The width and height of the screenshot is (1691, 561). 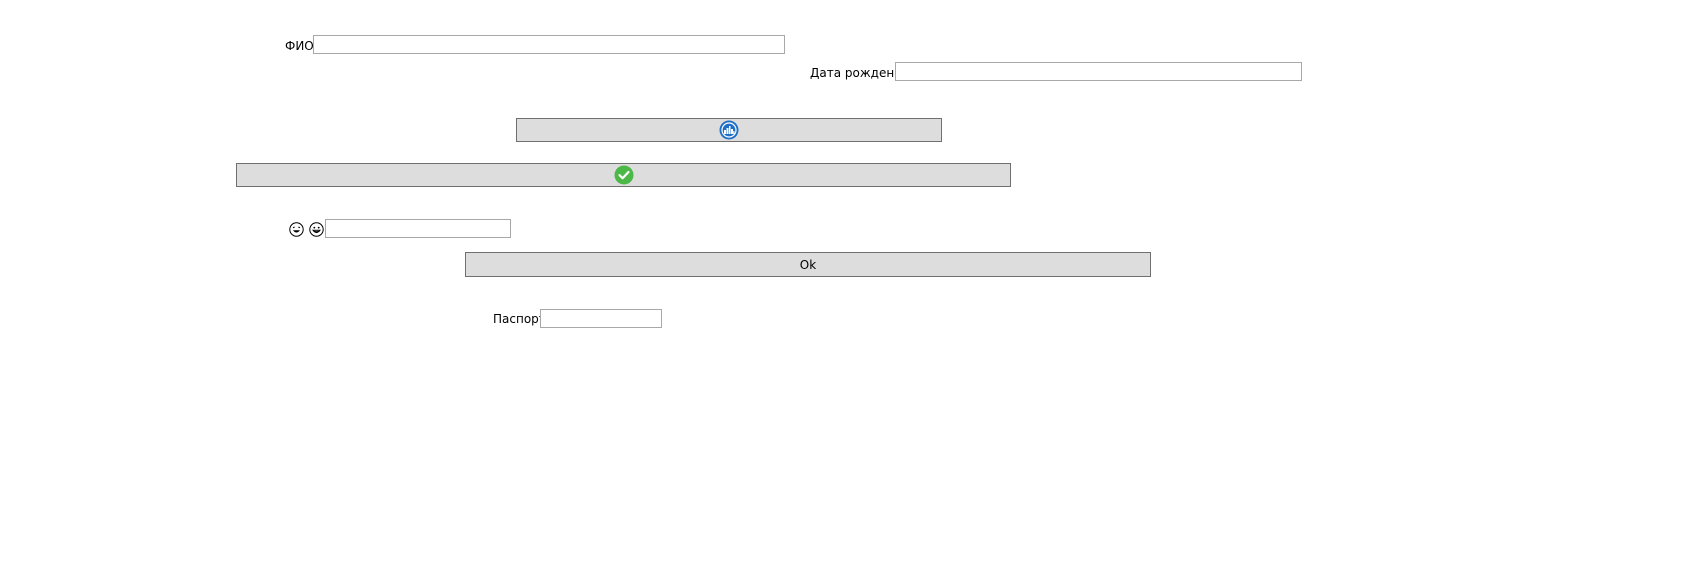 I want to click on ok-button: Ok, so click(x=808, y=264).